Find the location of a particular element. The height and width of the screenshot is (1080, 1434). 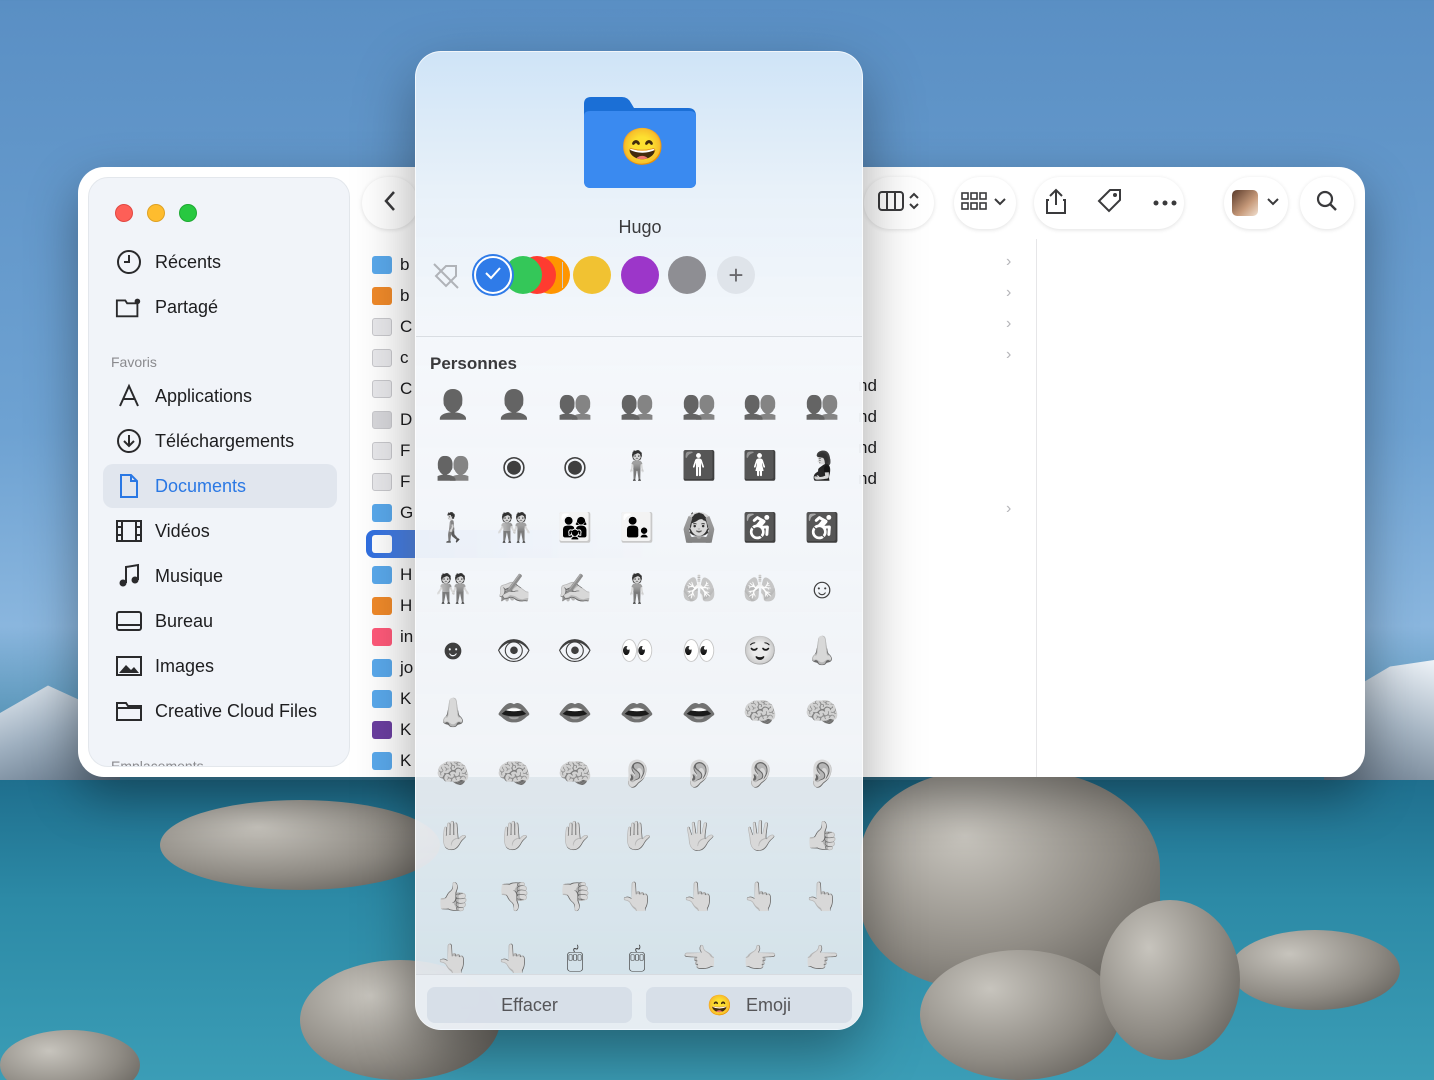

sidebar-item-bureau: Bureau is located at coordinates (220, 621).